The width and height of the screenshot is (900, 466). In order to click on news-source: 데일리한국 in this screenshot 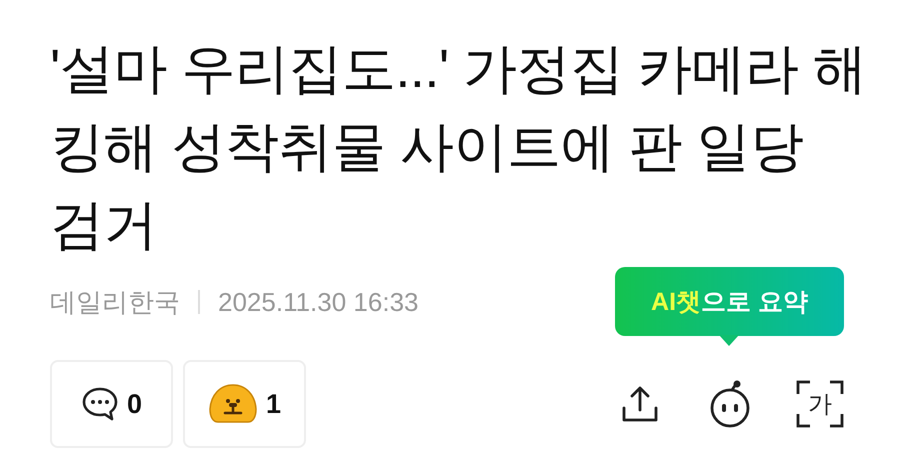, I will do `click(115, 302)`.